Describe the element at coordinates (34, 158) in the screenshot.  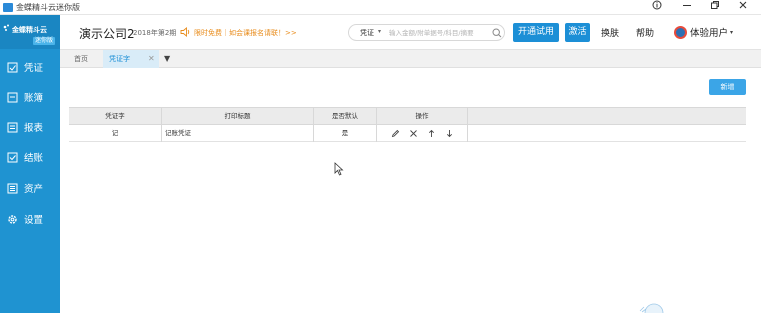
I see `sidebar-item-label: 结账` at that location.